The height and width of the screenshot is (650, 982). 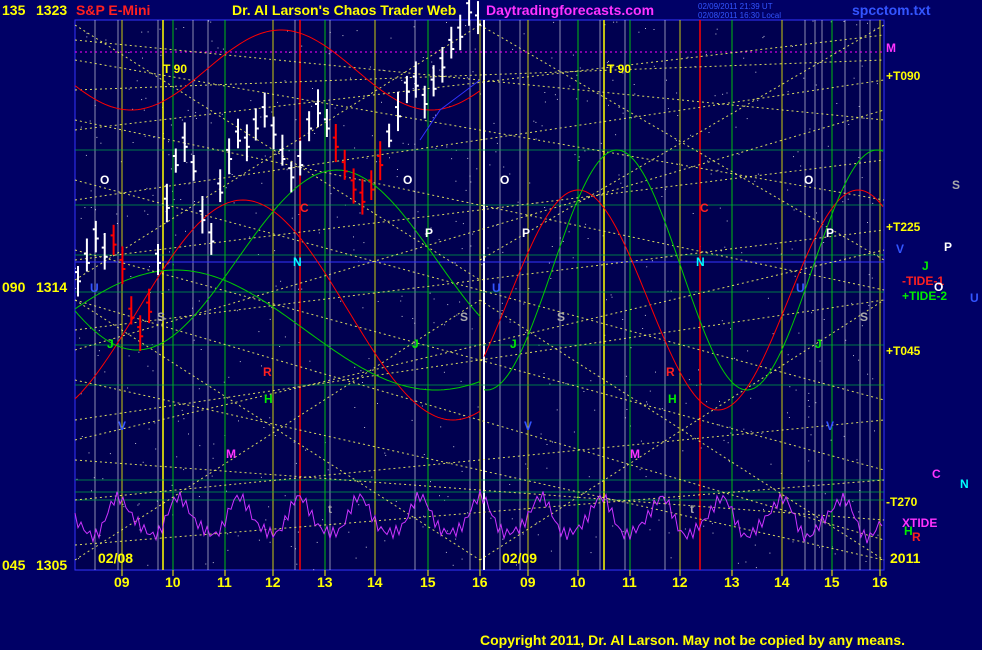 What do you see at coordinates (528, 582) in the screenshot?
I see `hour-tick-label: 09` at bounding box center [528, 582].